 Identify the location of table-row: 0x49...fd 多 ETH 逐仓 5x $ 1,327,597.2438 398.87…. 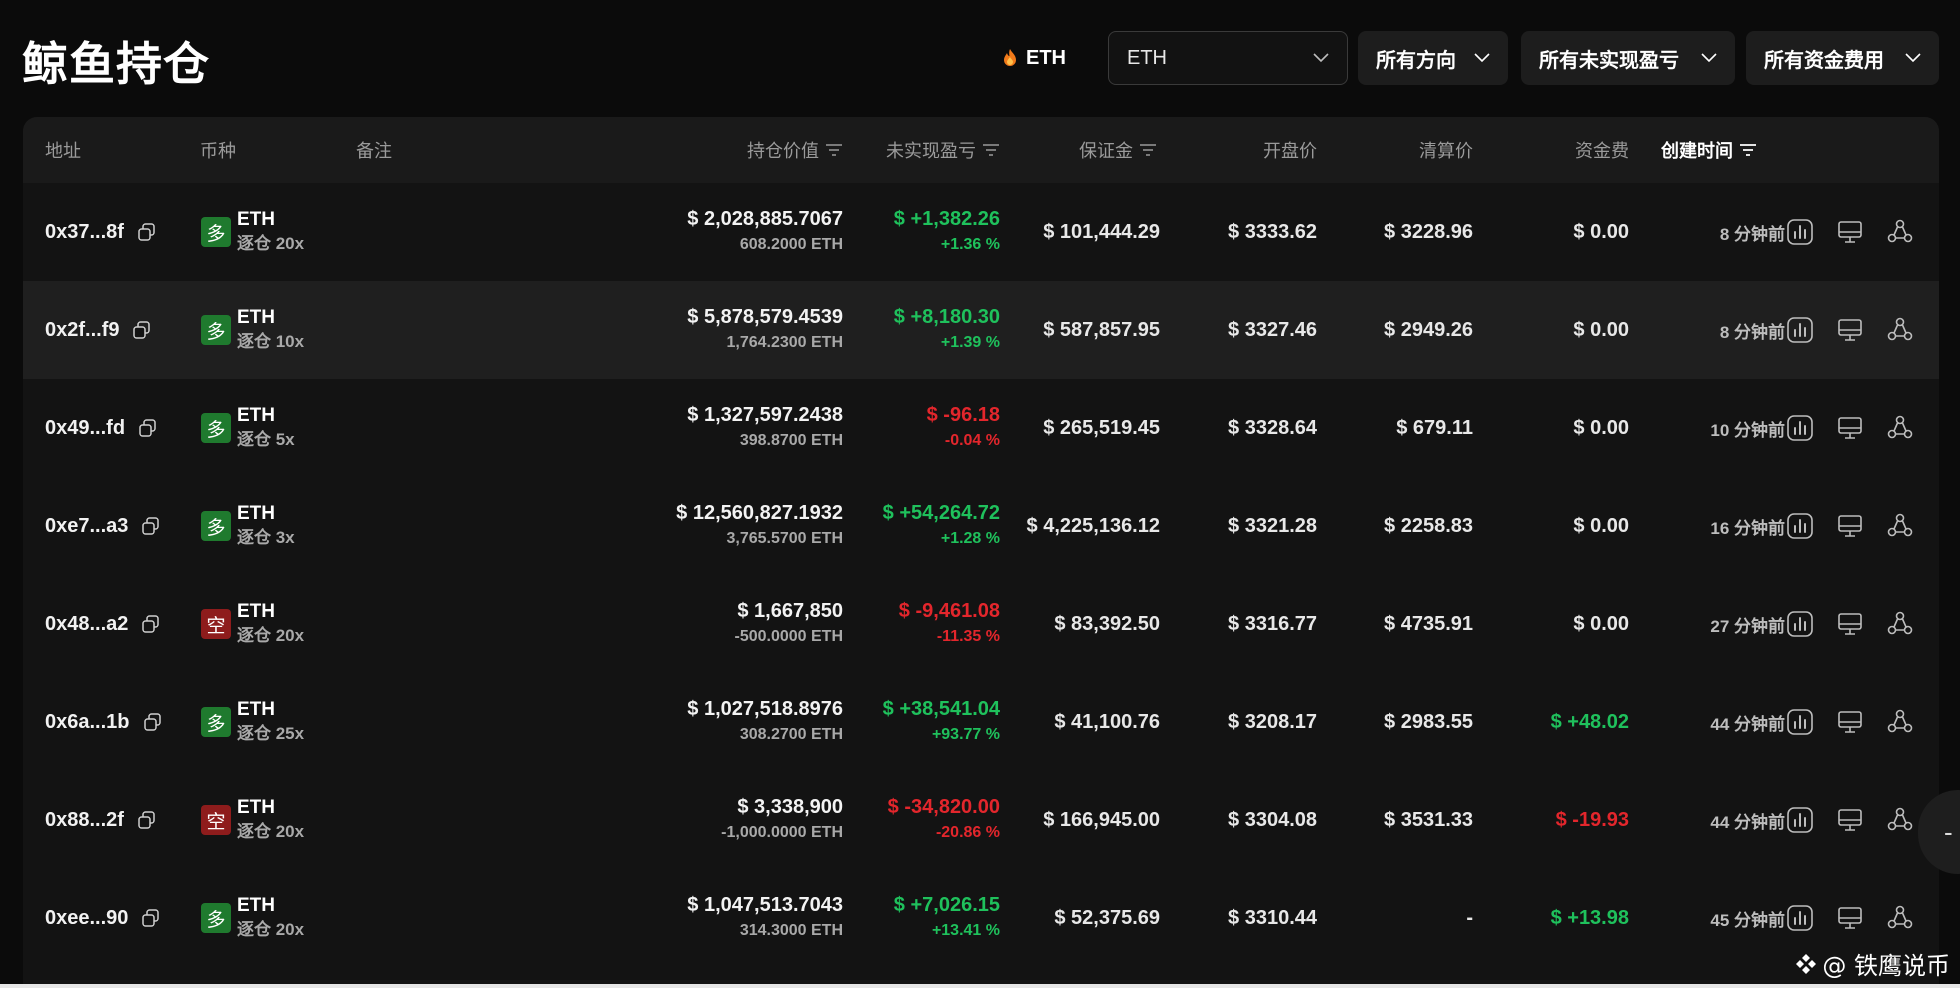
(981, 428).